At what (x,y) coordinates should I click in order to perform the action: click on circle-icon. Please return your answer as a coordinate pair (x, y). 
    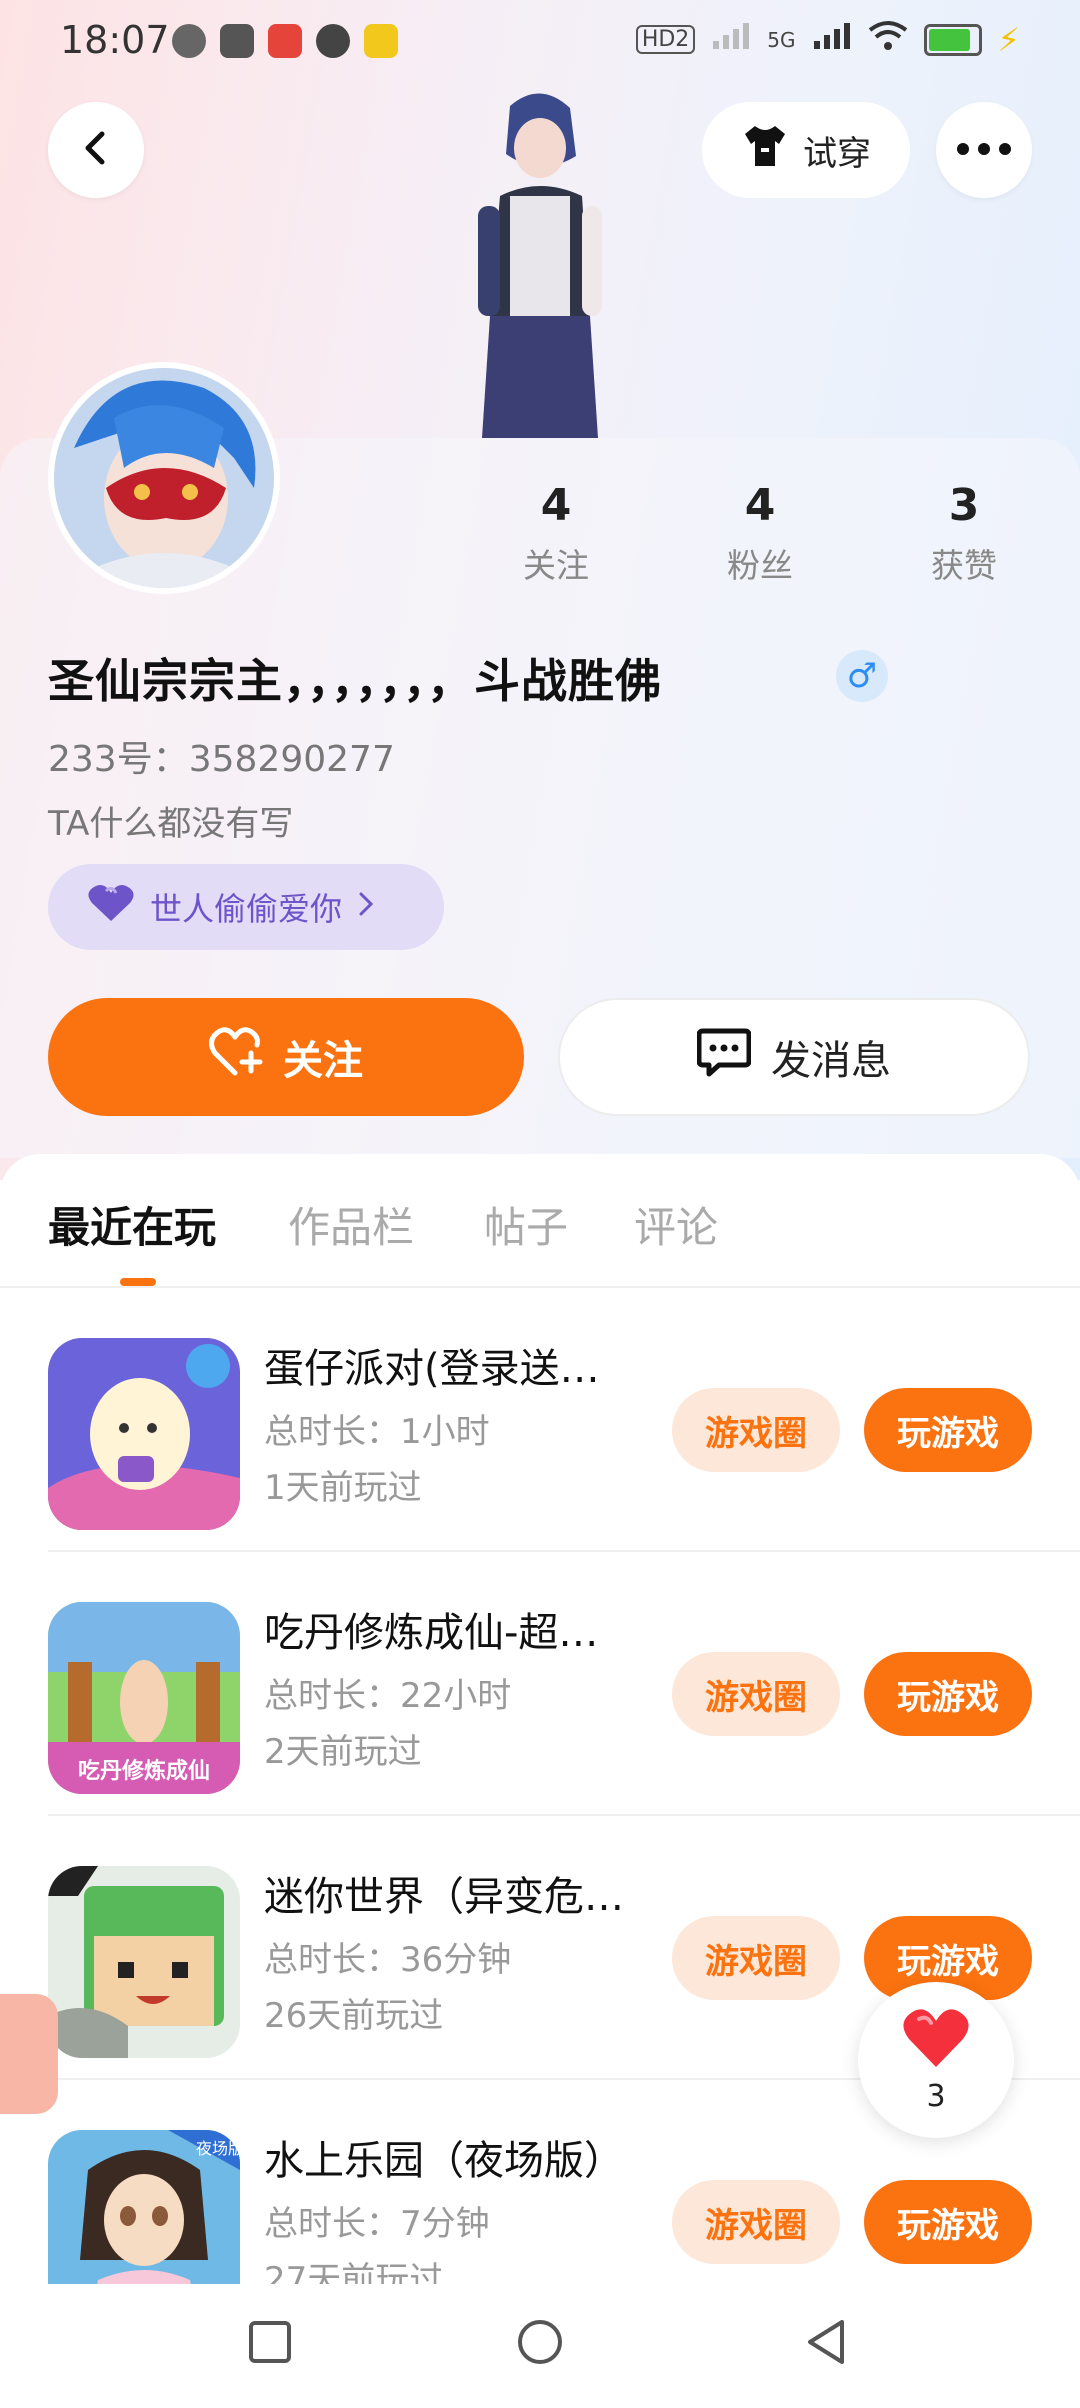
    Looking at the image, I should click on (540, 2344).